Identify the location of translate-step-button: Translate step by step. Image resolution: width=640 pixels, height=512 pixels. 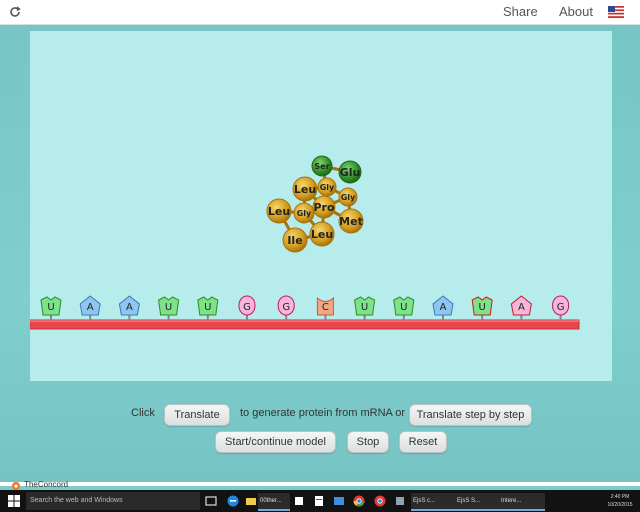
(470, 415).